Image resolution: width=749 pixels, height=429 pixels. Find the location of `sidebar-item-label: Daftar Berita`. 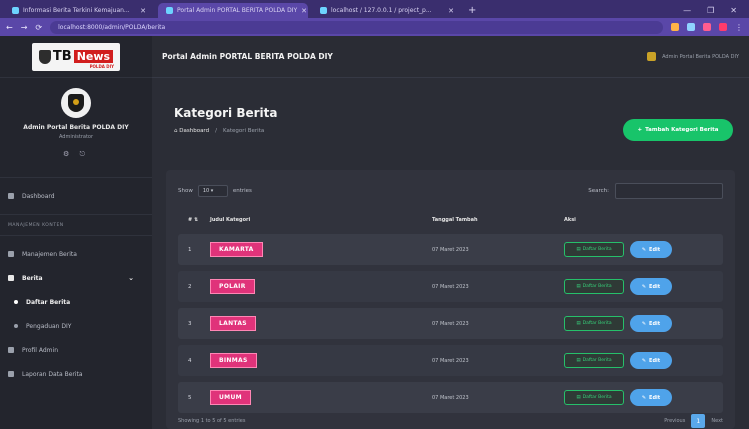

sidebar-item-label: Daftar Berita is located at coordinates (48, 302).